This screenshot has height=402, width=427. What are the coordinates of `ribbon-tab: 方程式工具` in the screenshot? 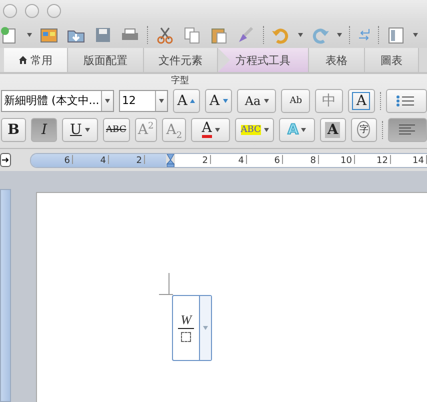 It's located at (263, 60).